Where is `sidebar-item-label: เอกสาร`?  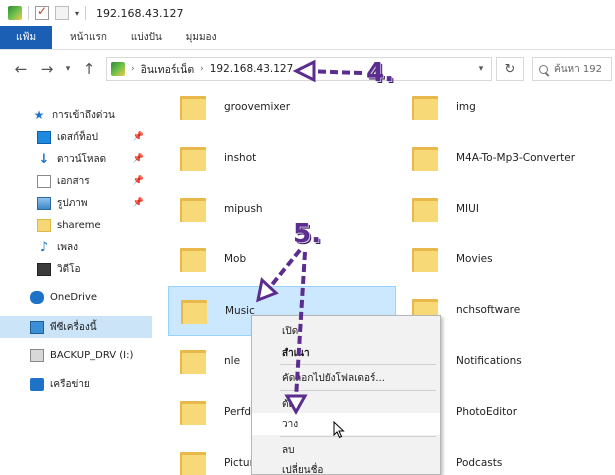 sidebar-item-label: เอกสาร is located at coordinates (73, 181).